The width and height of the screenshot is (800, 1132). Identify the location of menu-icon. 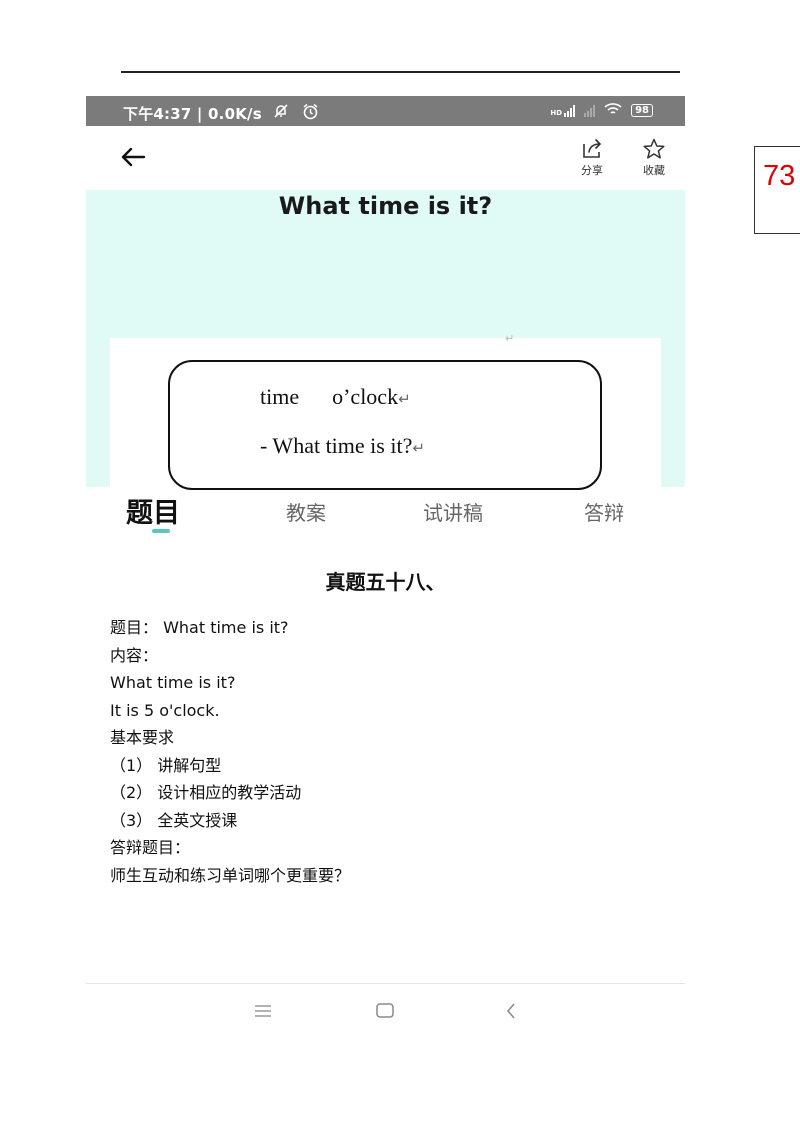
(263, 1011).